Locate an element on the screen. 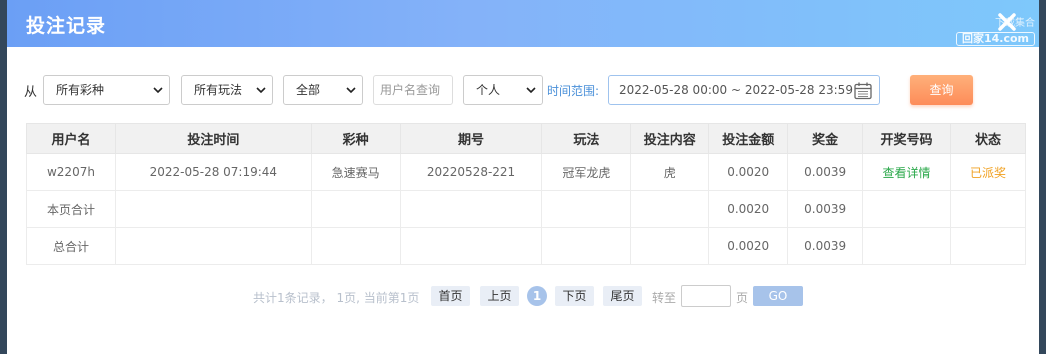  time-range-label: 时间范围: is located at coordinates (573, 91).